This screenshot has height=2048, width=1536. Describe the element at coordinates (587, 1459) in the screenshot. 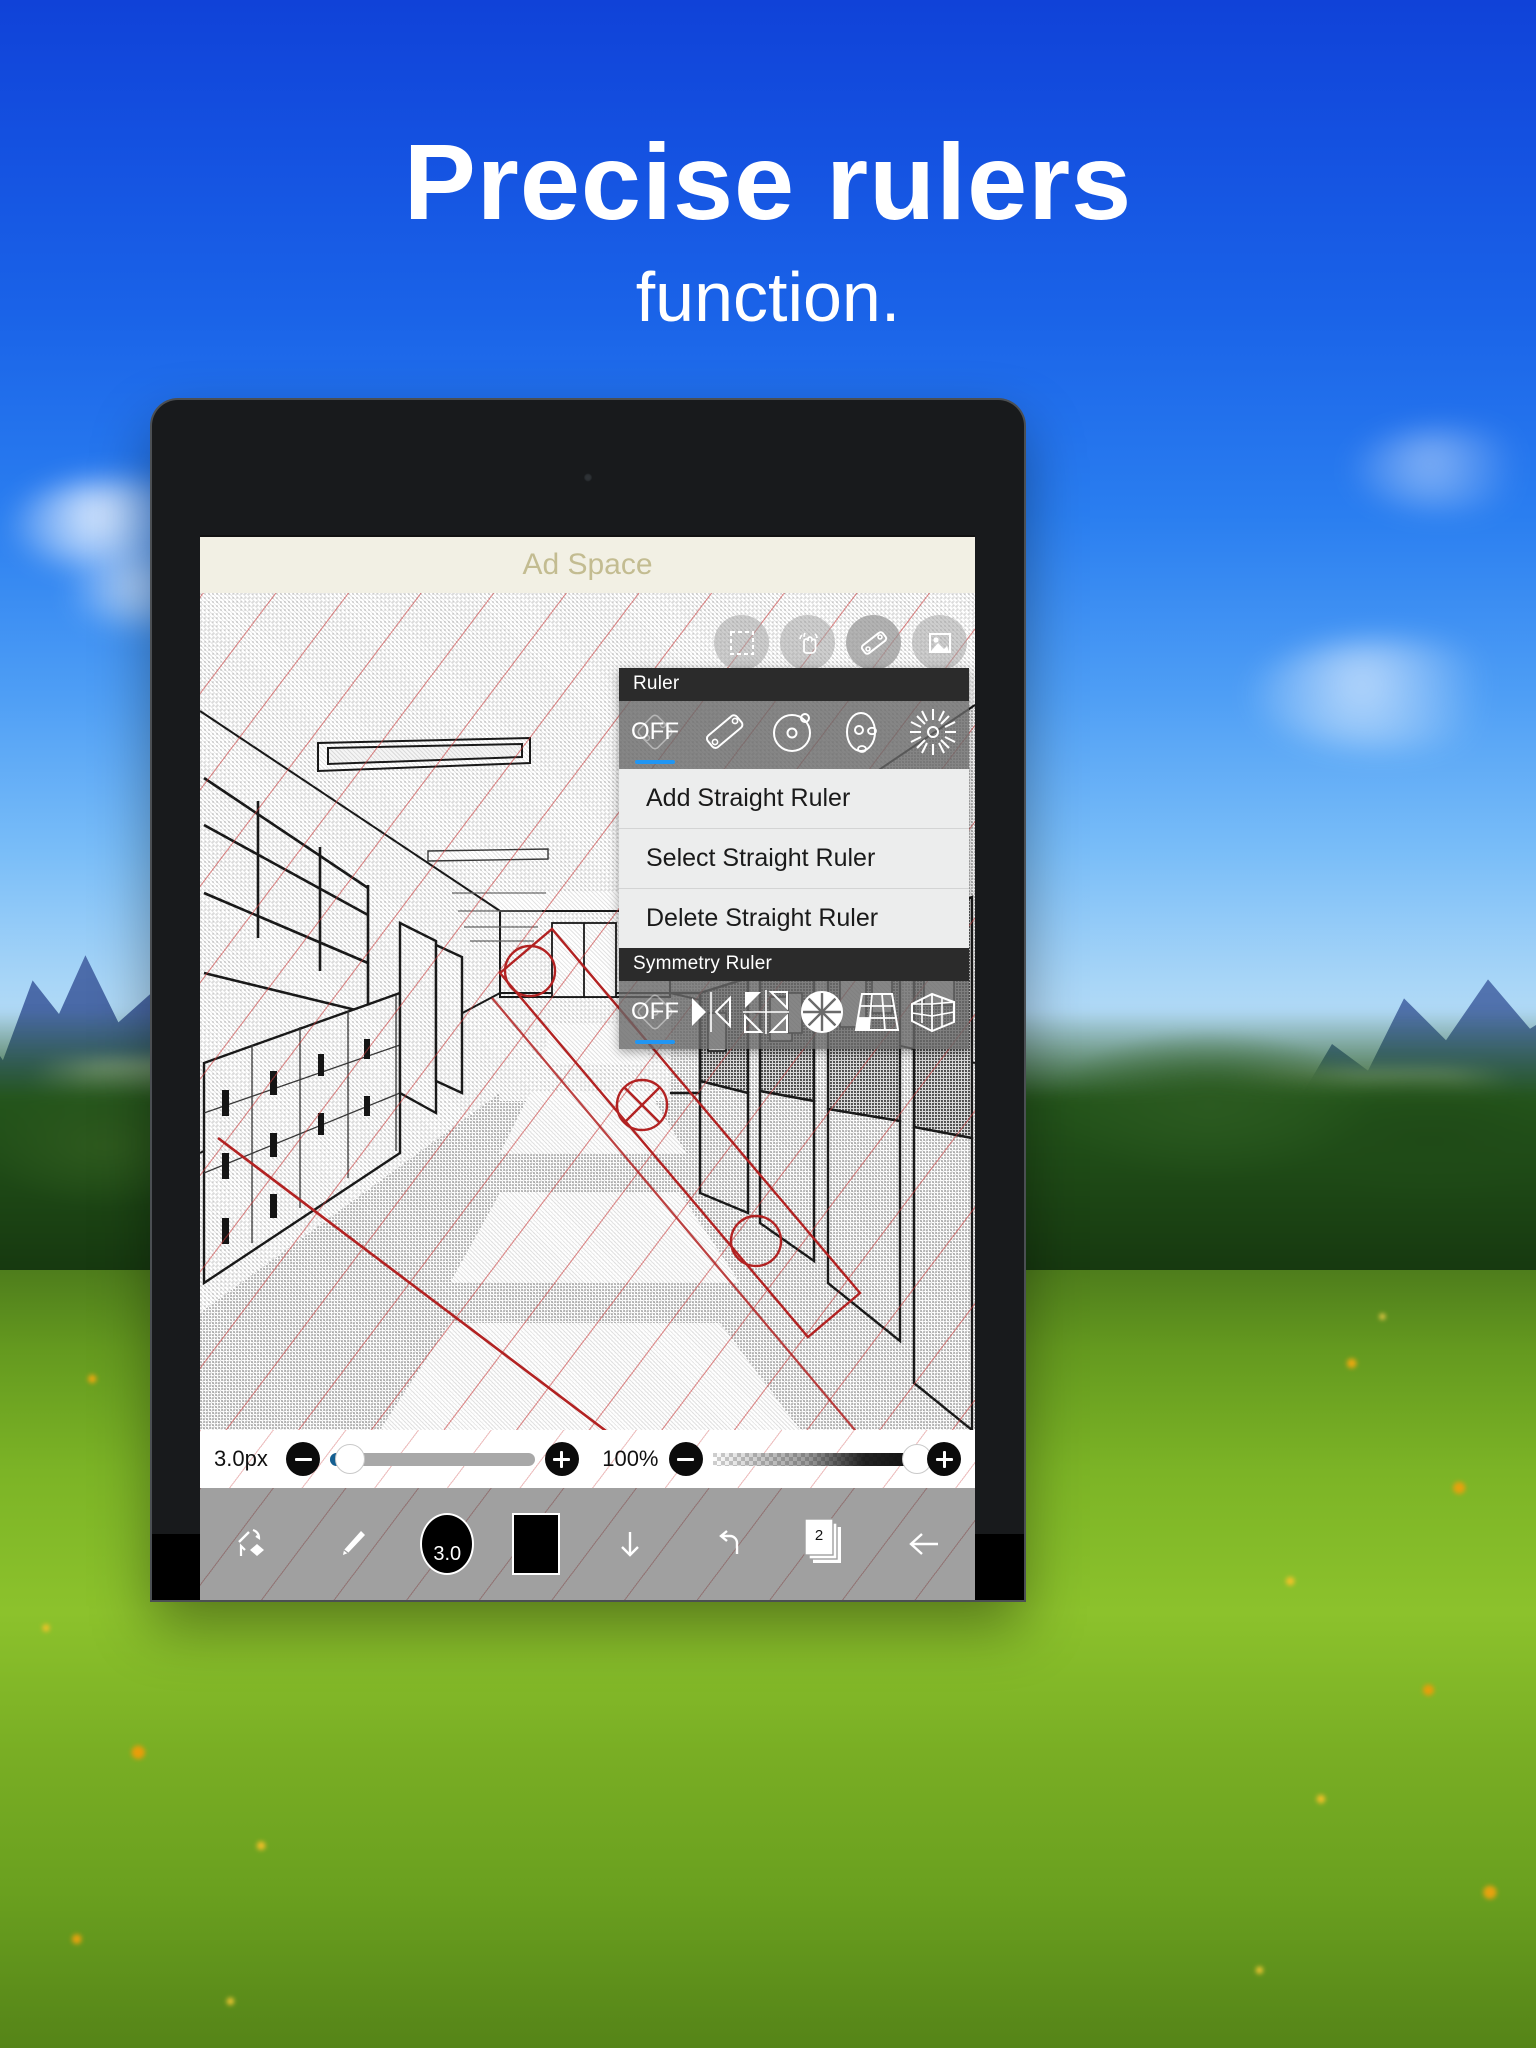

I see `brush-settings-bar: 3.0px 100%` at that location.